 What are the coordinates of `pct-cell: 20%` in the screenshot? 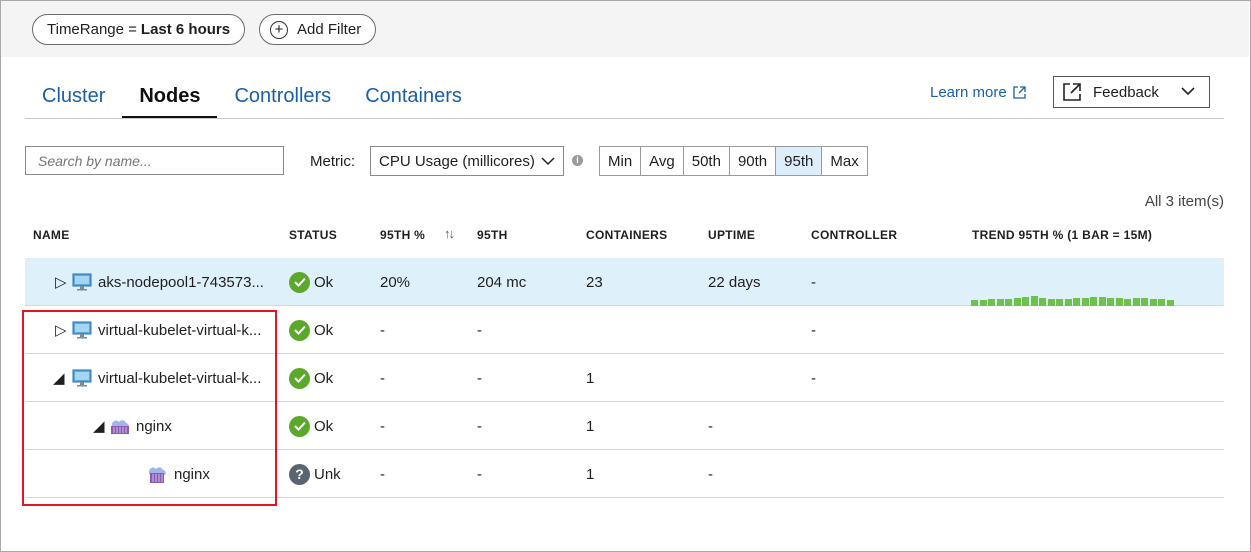 It's located at (395, 282).